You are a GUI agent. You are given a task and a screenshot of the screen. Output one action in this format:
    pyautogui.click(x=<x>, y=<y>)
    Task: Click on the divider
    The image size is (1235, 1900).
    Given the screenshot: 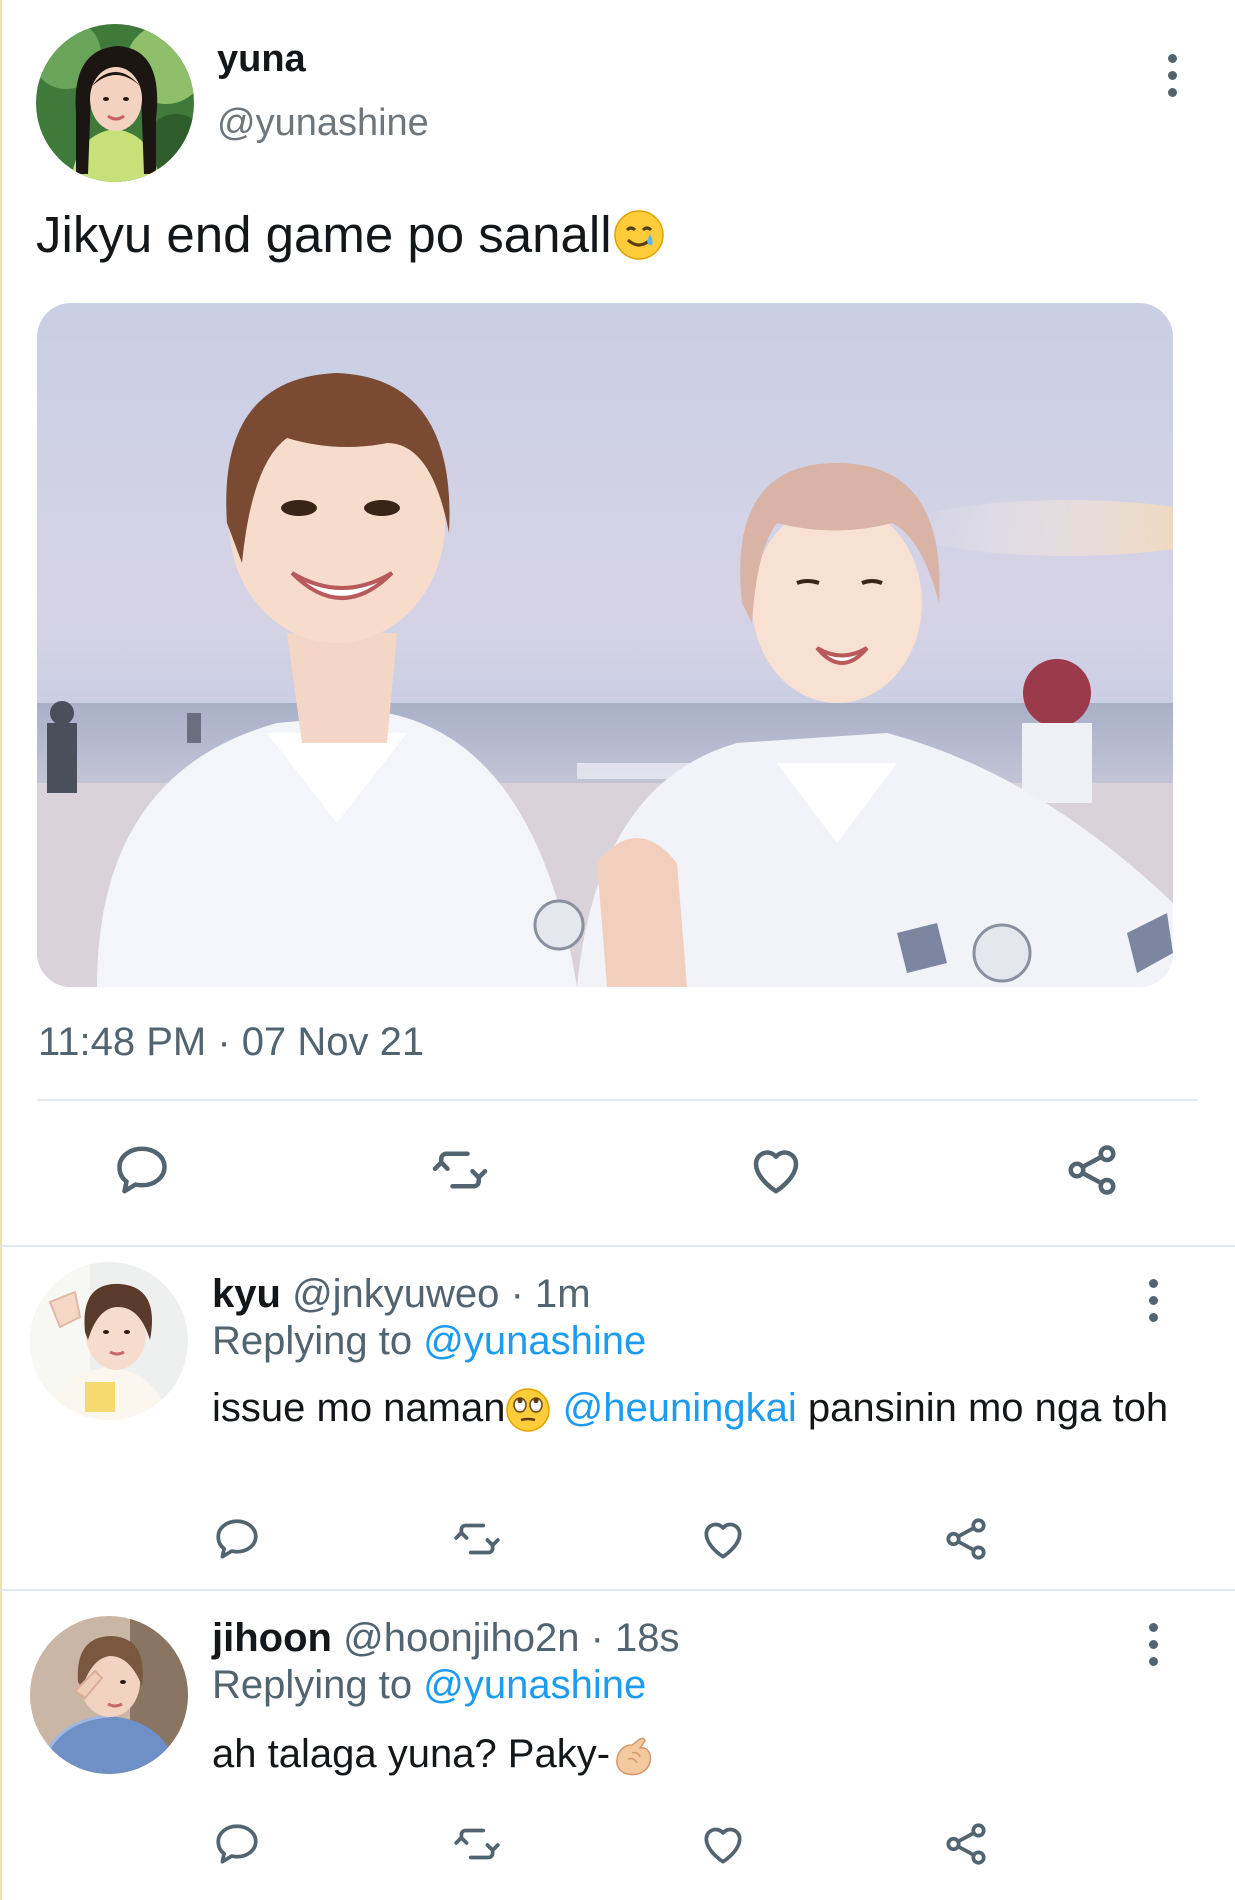 What is the action you would take?
    pyautogui.click(x=617, y=1100)
    